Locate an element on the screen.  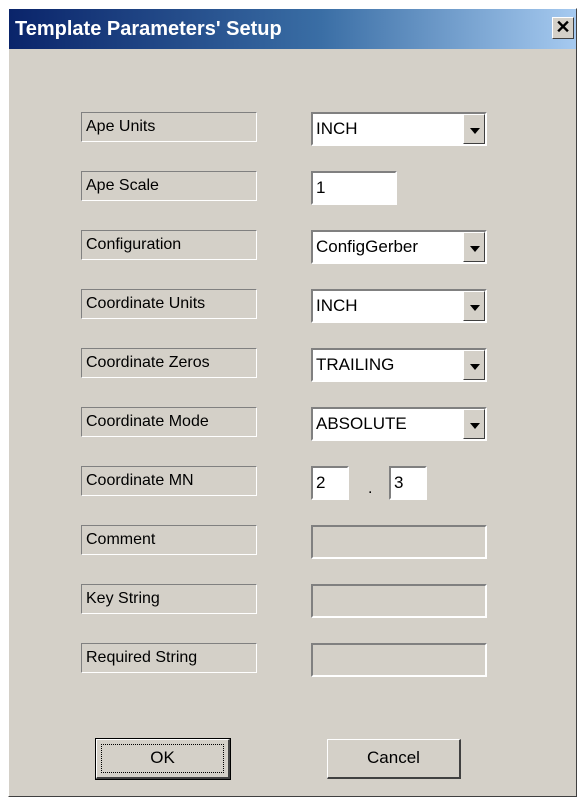
window-title: Template Parameters' Setup is located at coordinates (148, 29).